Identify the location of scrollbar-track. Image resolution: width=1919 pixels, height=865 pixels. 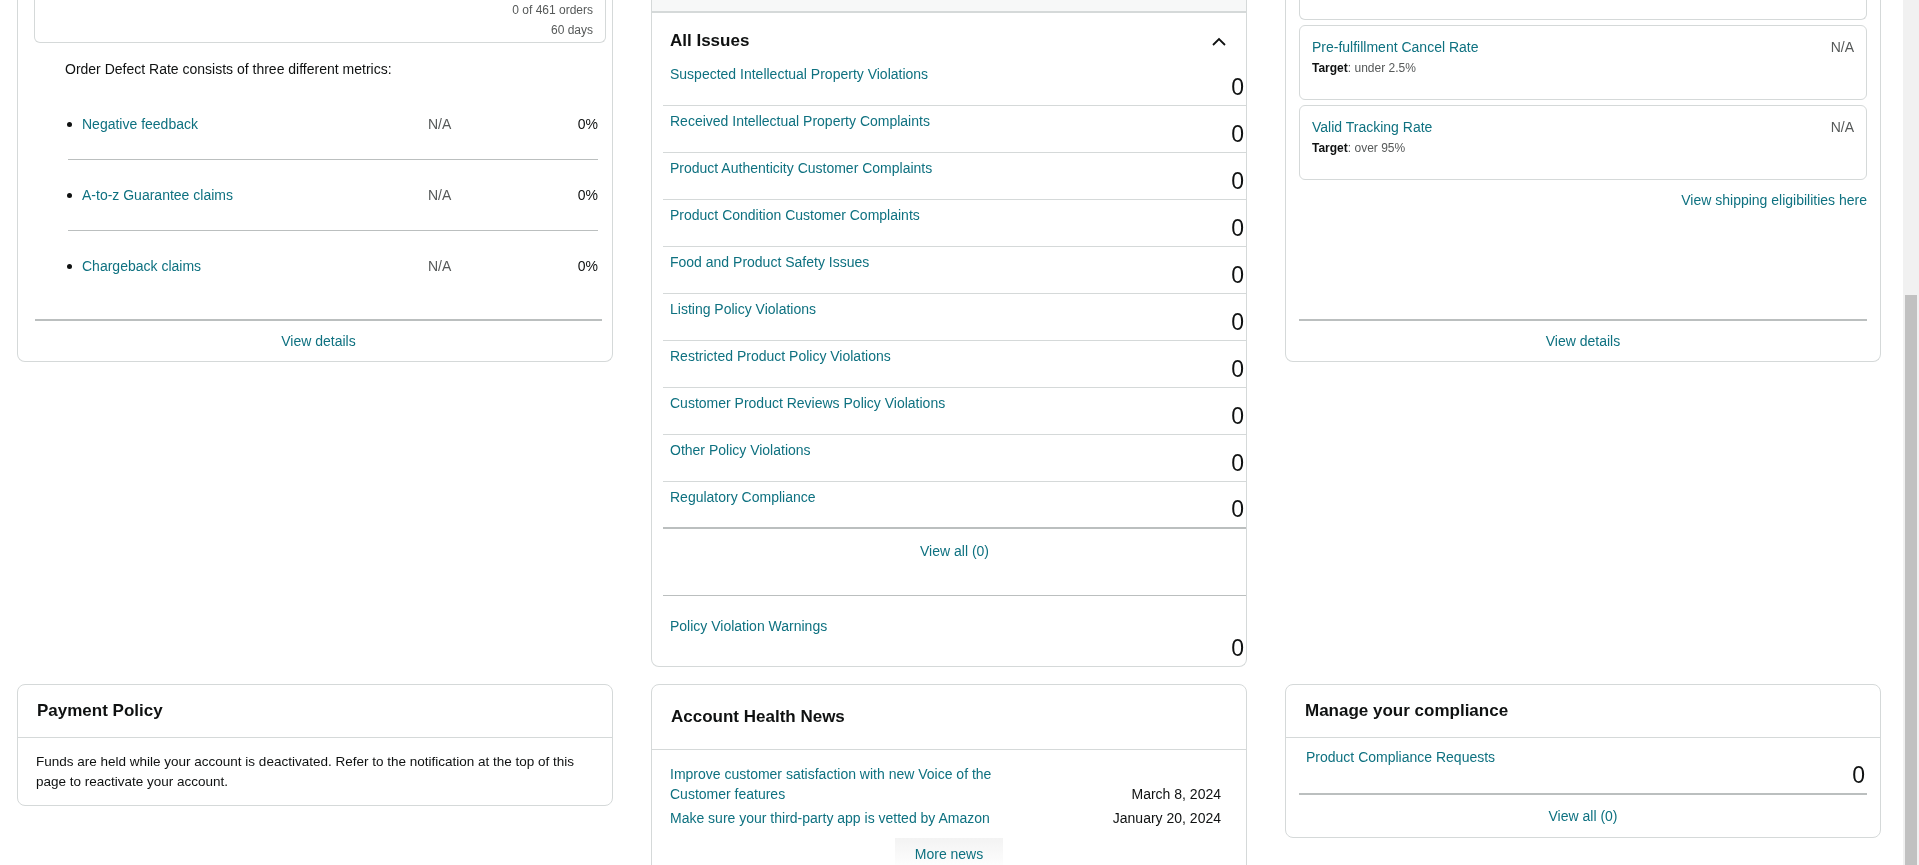
(1911, 432).